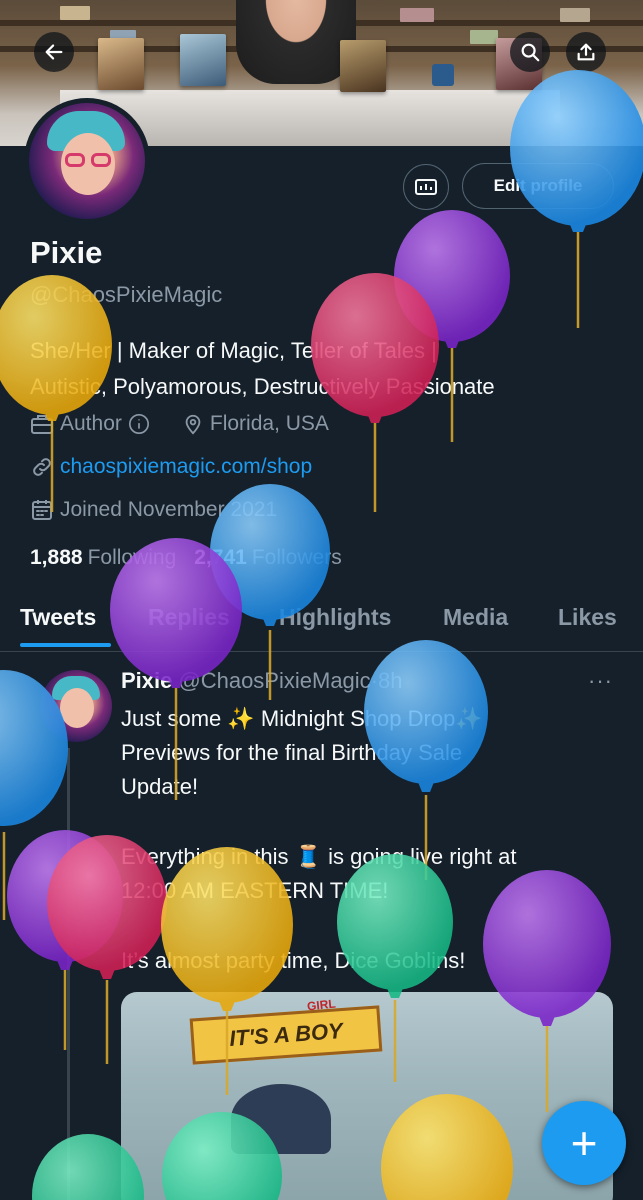 The image size is (643, 1200). Describe the element at coordinates (584, 1143) in the screenshot. I see `compose-tweet-button: +` at that location.